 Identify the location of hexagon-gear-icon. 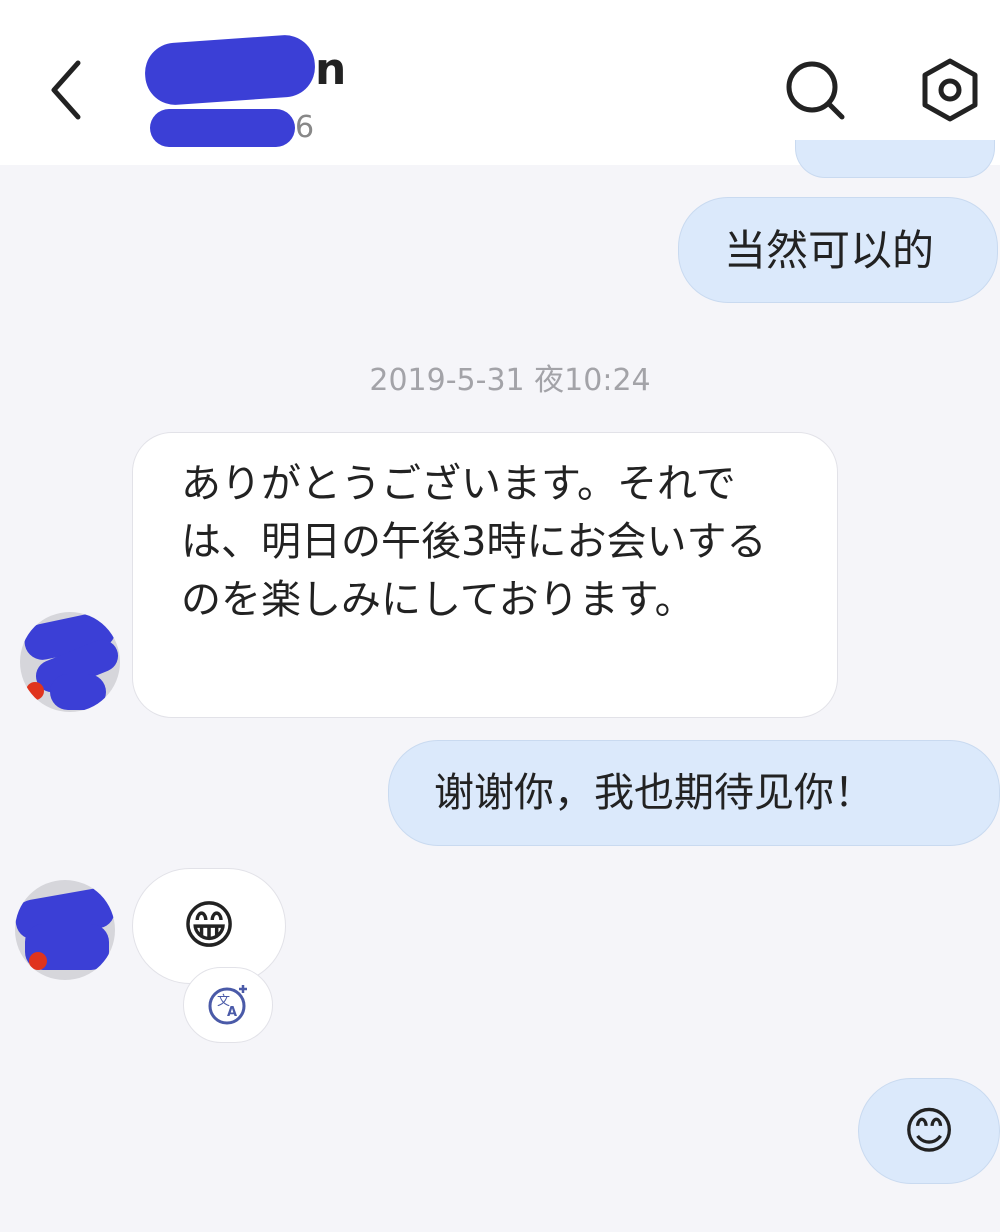
(950, 90).